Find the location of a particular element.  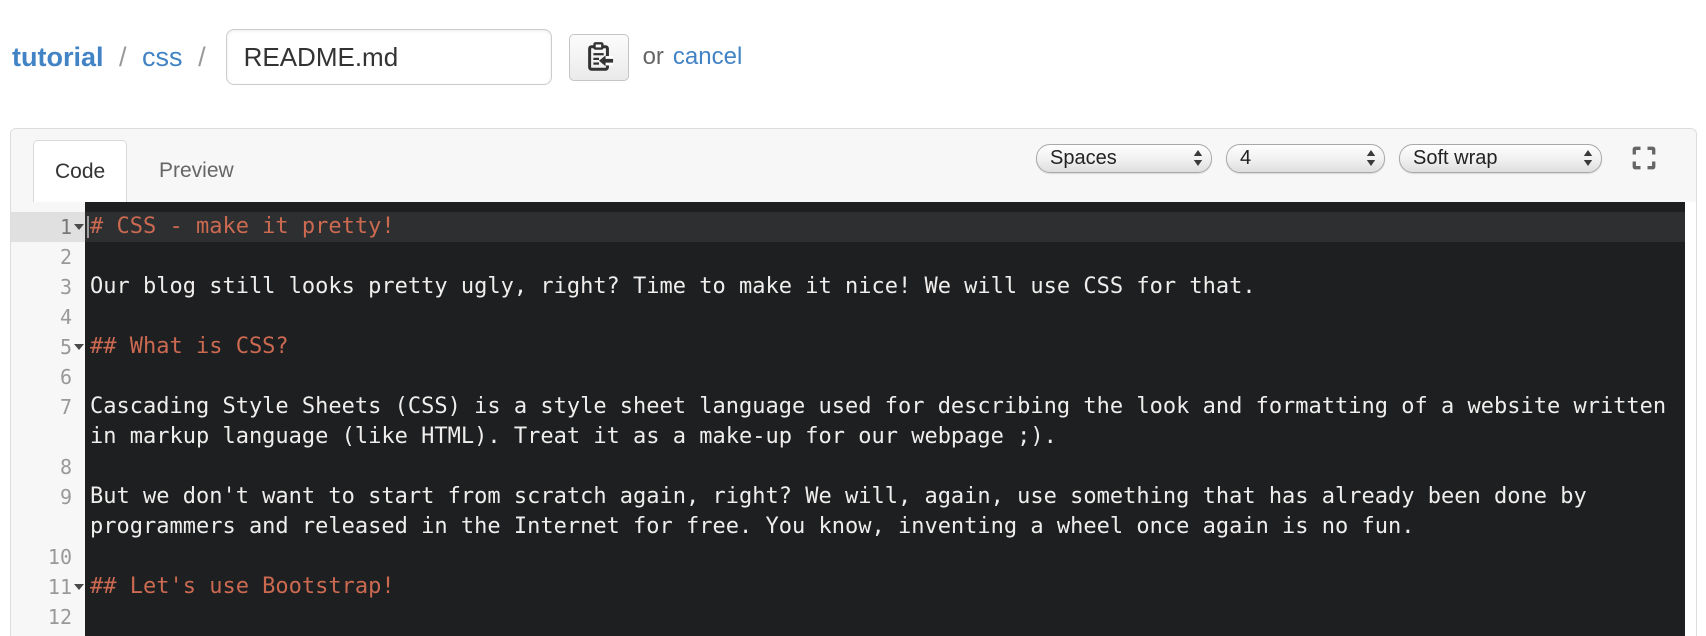

line-number: 1 is located at coordinates (48, 227).